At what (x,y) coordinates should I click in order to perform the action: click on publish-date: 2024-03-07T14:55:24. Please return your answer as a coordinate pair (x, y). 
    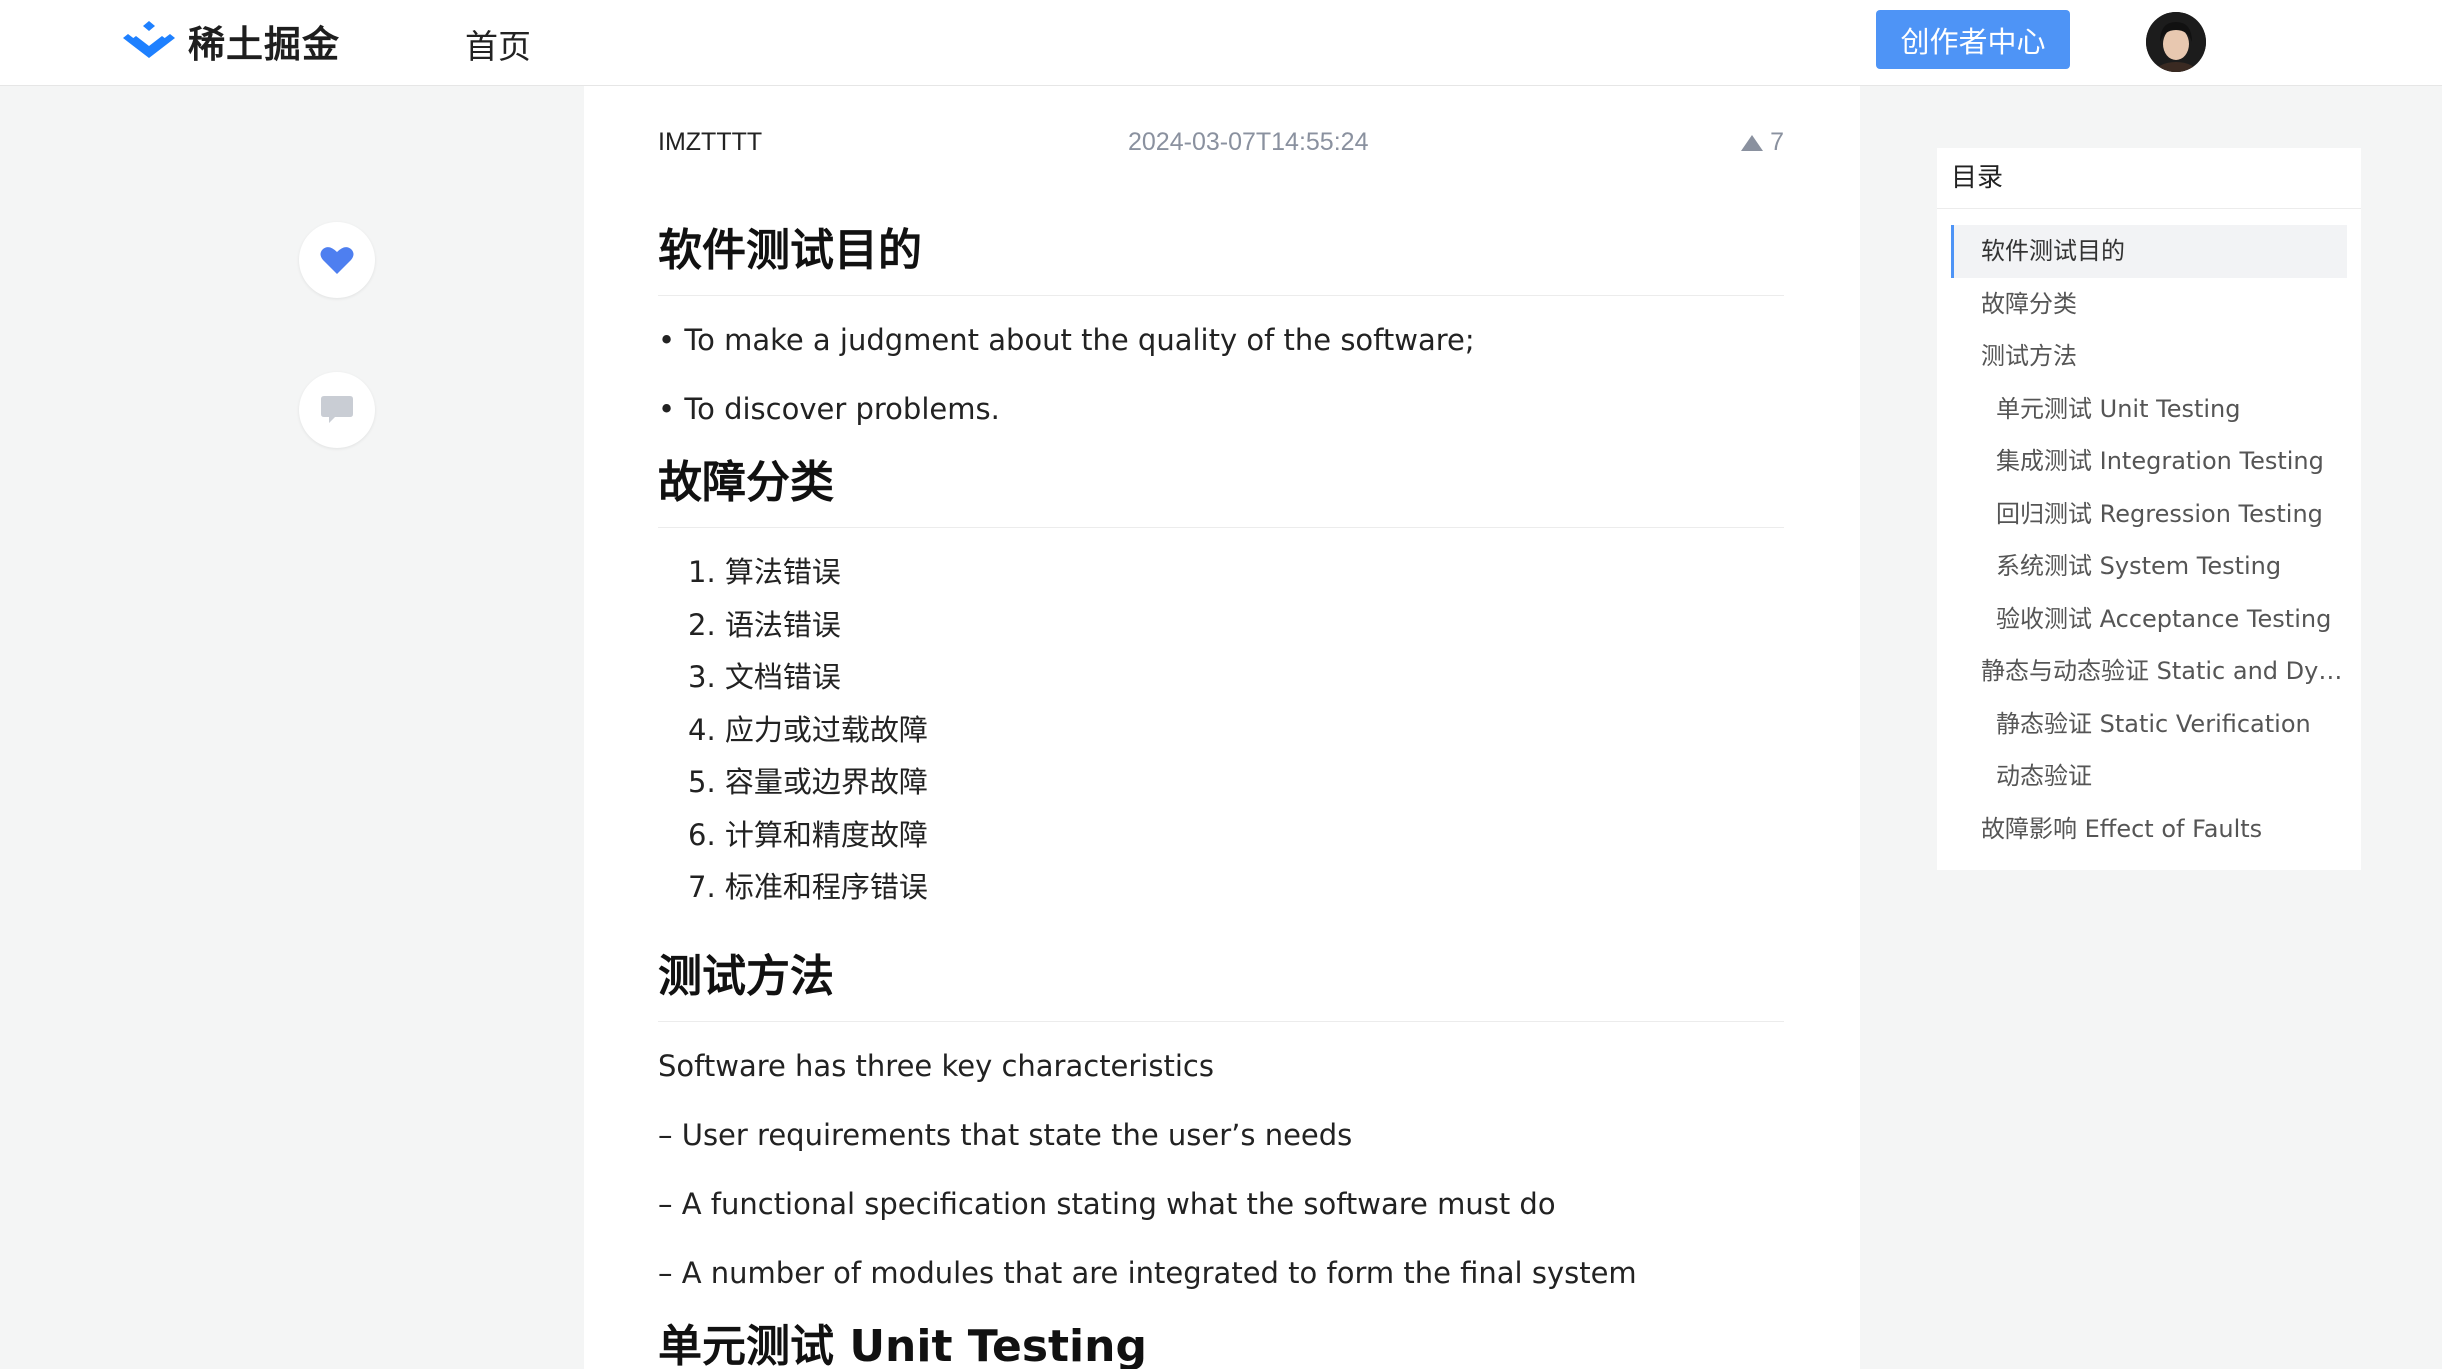
    Looking at the image, I should click on (1248, 142).